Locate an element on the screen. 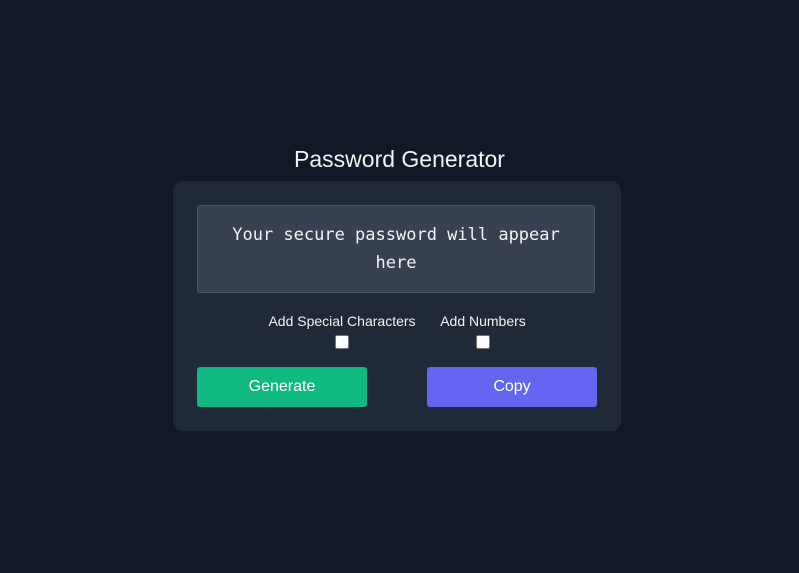 The height and width of the screenshot is (573, 799). numbers-checkbox is located at coordinates (483, 342).